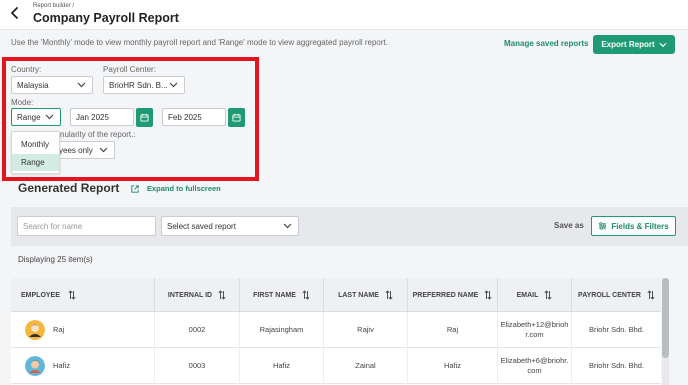  I want to click on col-employee-label: EMPLOYEE, so click(40, 295).